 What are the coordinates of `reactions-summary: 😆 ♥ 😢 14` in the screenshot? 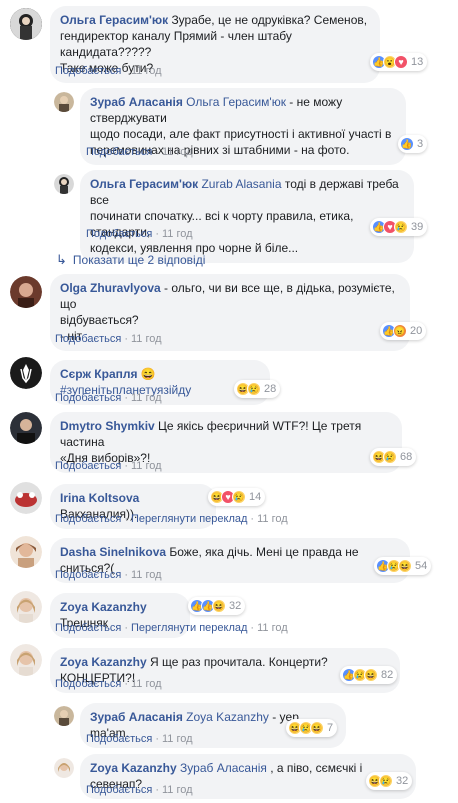 It's located at (237, 497).